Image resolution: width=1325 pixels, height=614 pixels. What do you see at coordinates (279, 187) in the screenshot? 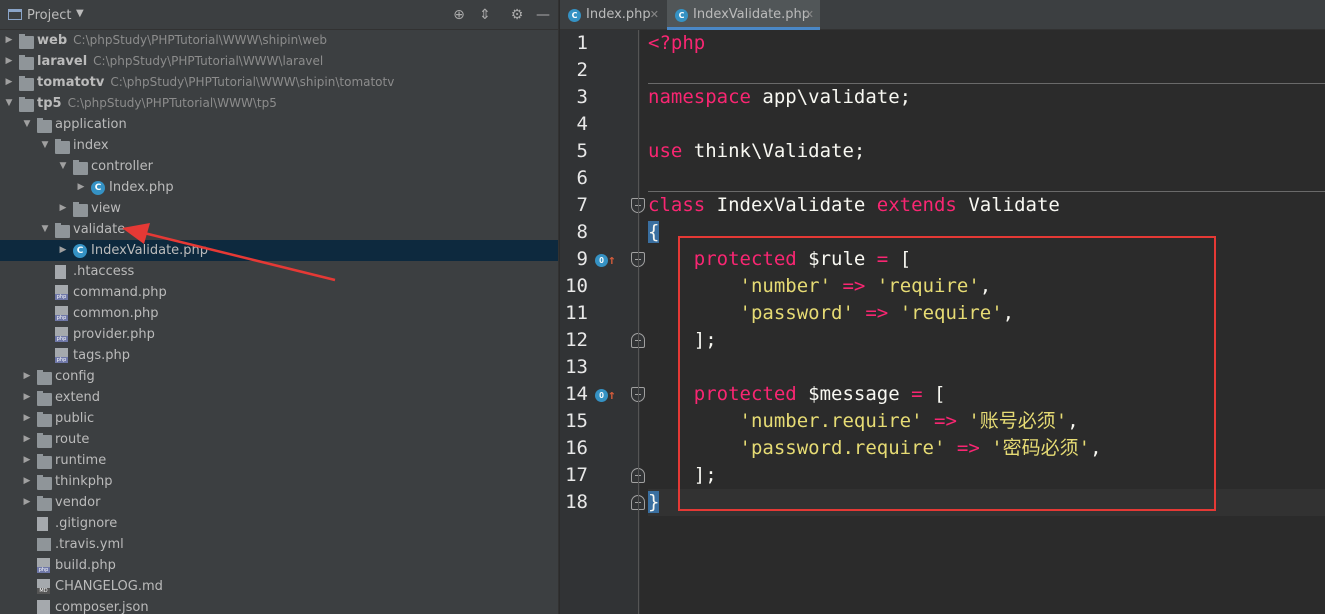
I see `tree-item: ▶ C Index.php` at bounding box center [279, 187].